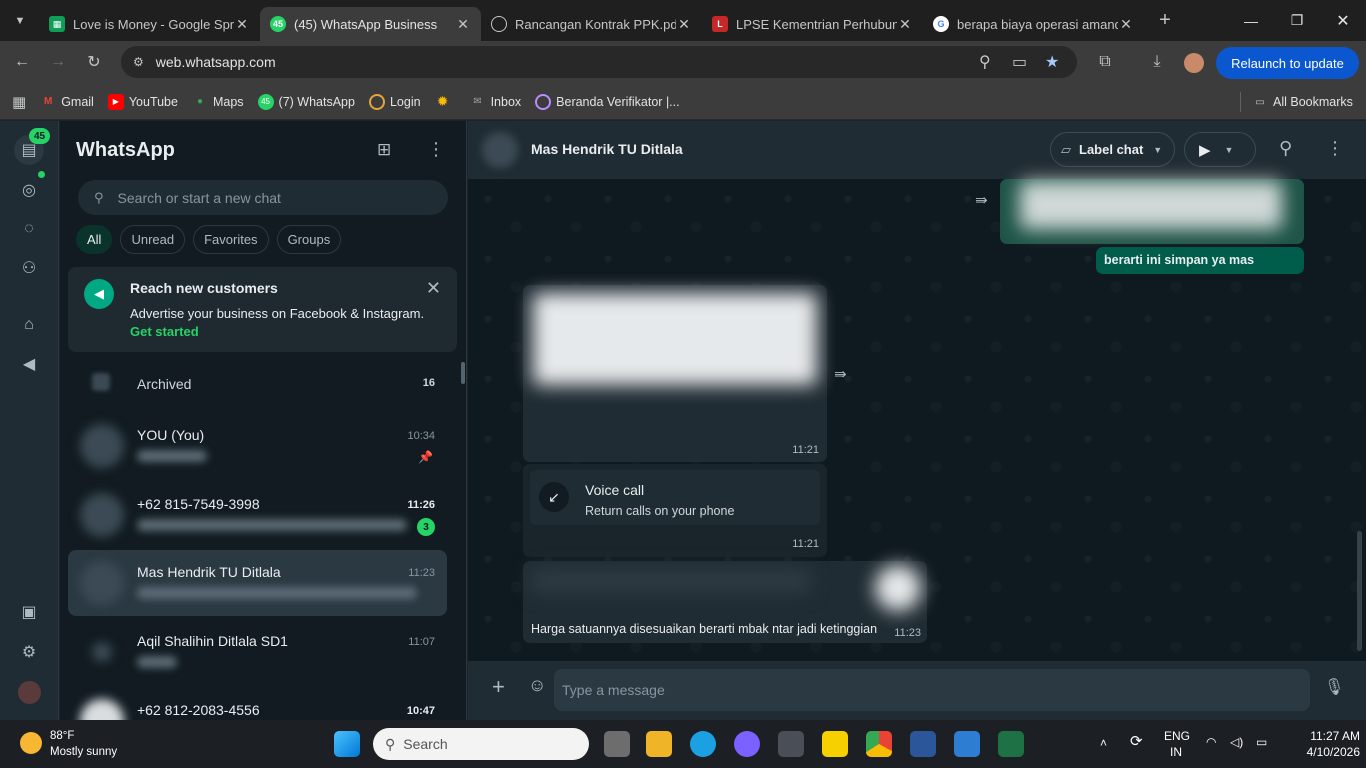 The height and width of the screenshot is (768, 1366). Describe the element at coordinates (1103, 743) in the screenshot. I see `chevron-up-icon: ˄` at that location.